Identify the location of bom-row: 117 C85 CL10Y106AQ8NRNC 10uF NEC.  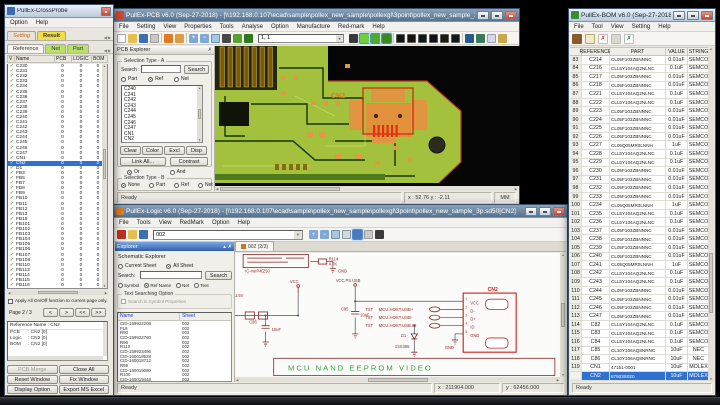
(640, 351).